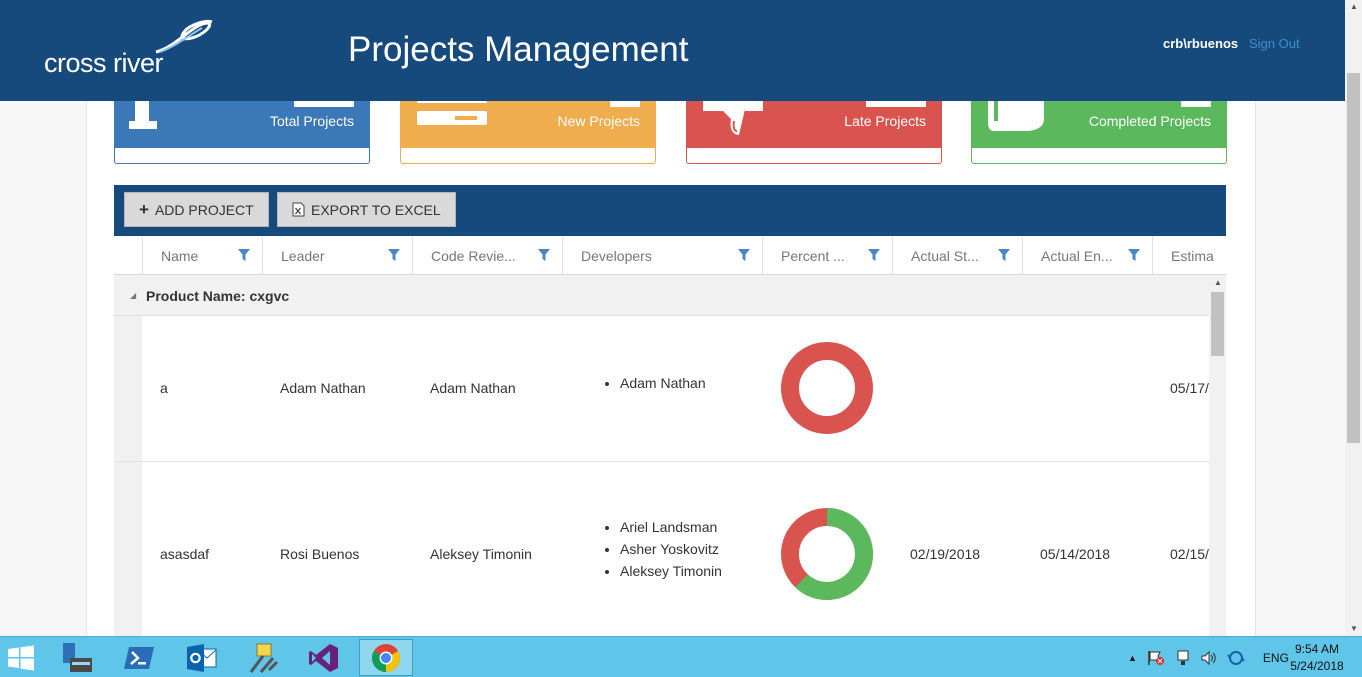  I want to click on group-row: ◢ Product Name: cxgvc, so click(662, 295).